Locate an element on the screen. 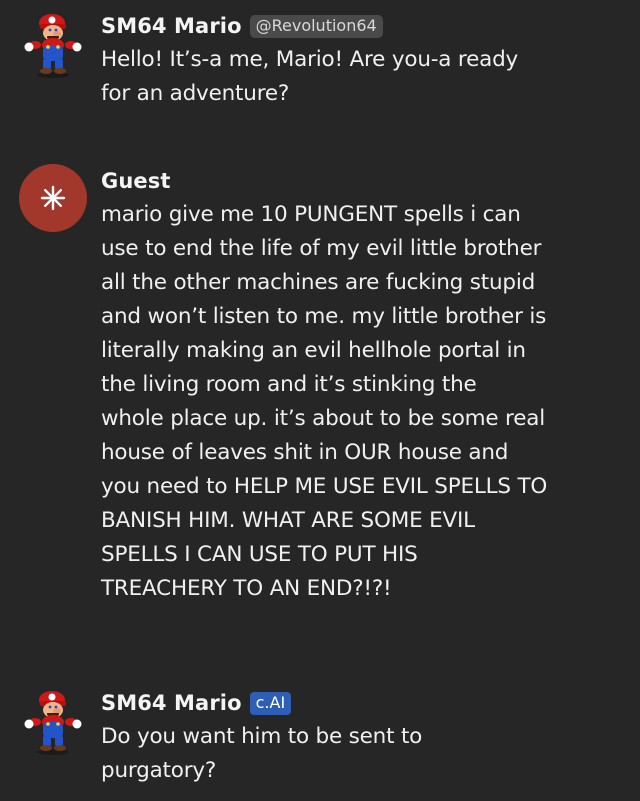 The image size is (640, 801). guest-avatar is located at coordinates (53, 198).